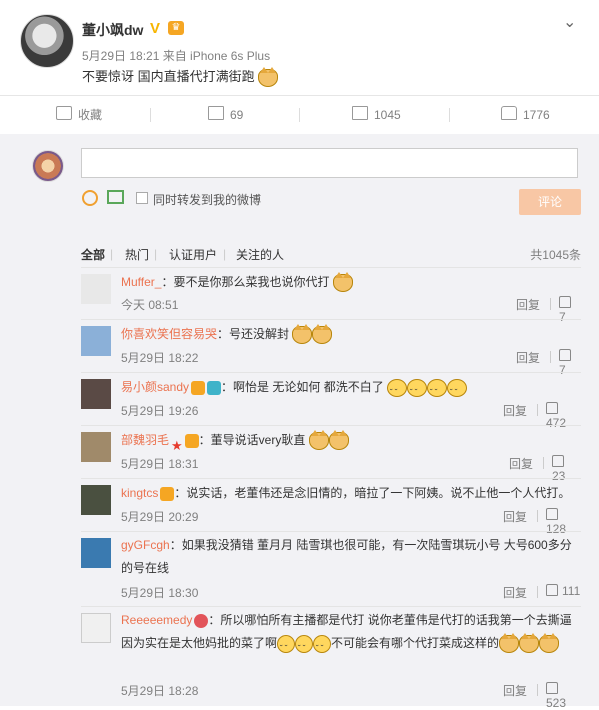 The height and width of the screenshot is (710, 599). I want to click on comment-time: 今天 08:51, so click(150, 305).